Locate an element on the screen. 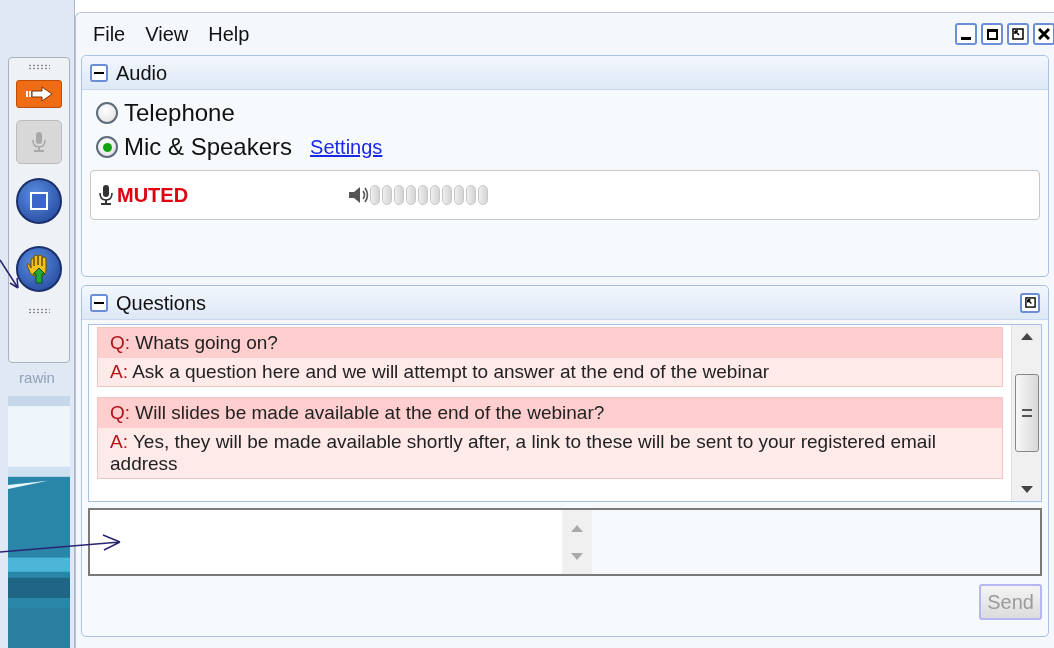  menu-item: Help is located at coordinates (229, 34).